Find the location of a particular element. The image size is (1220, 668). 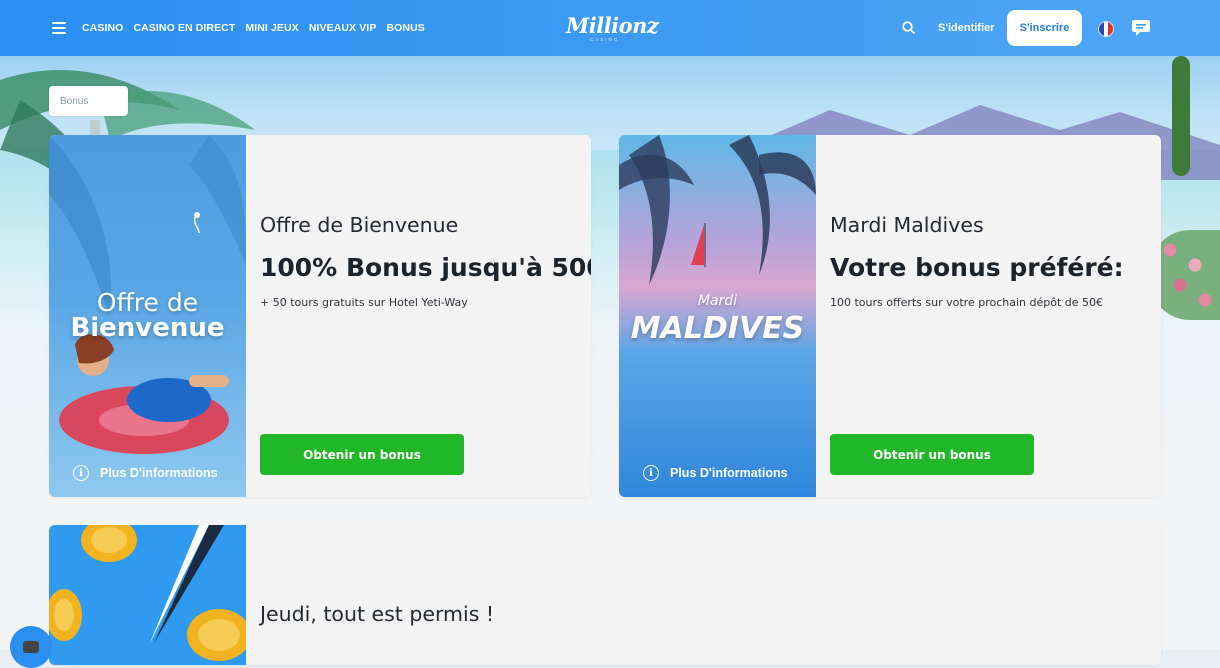

live-chat-button is located at coordinates (31, 647).